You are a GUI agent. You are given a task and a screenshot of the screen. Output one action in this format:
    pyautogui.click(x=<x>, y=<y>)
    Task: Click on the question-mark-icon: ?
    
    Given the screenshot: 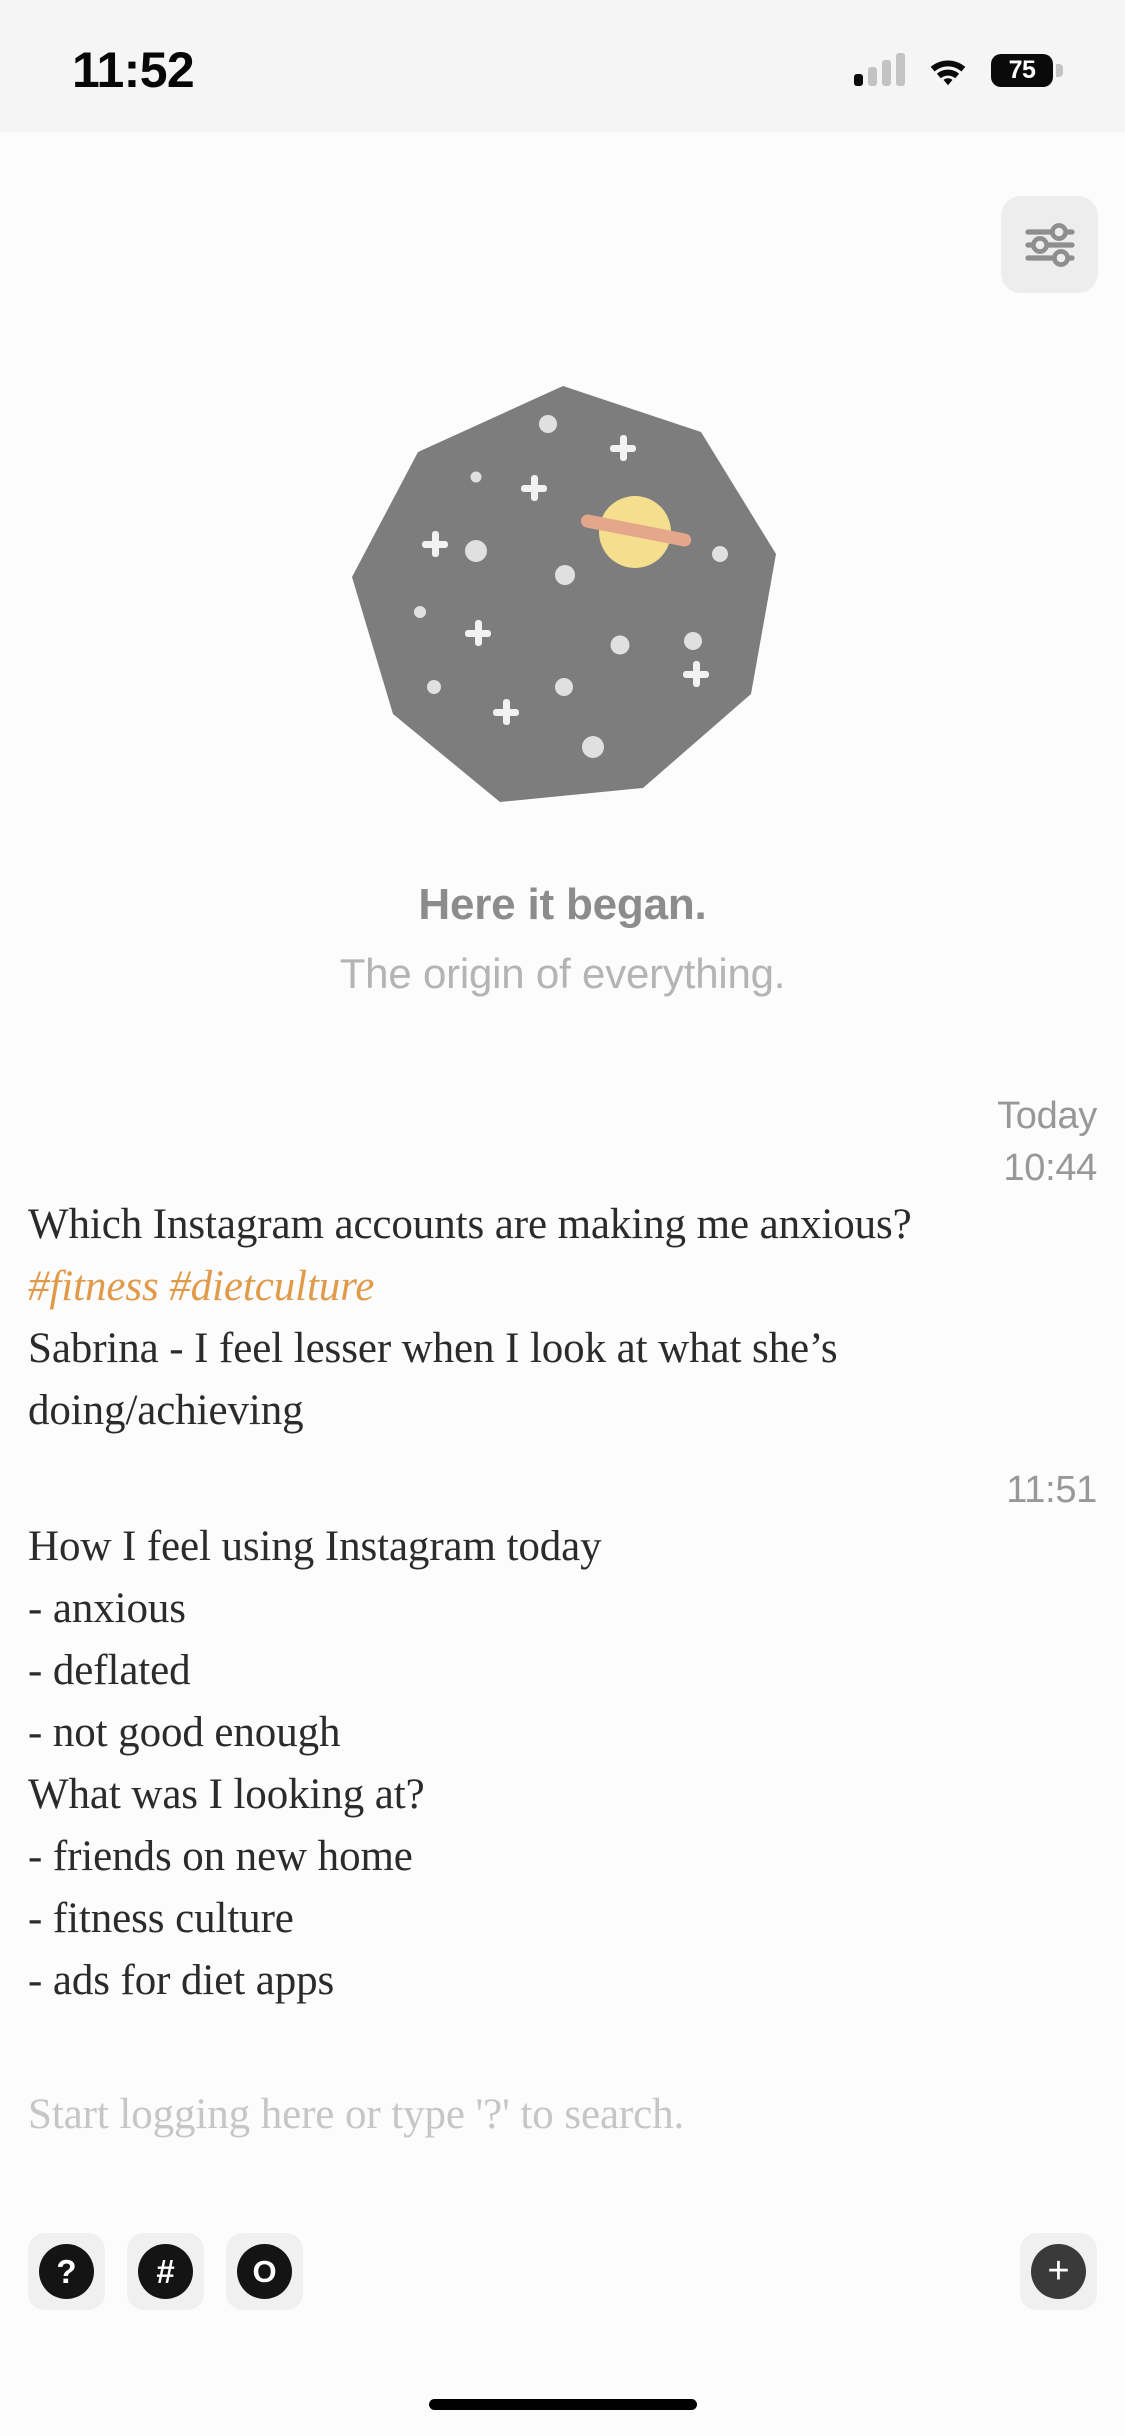 What is the action you would take?
    pyautogui.click(x=66, y=2271)
    